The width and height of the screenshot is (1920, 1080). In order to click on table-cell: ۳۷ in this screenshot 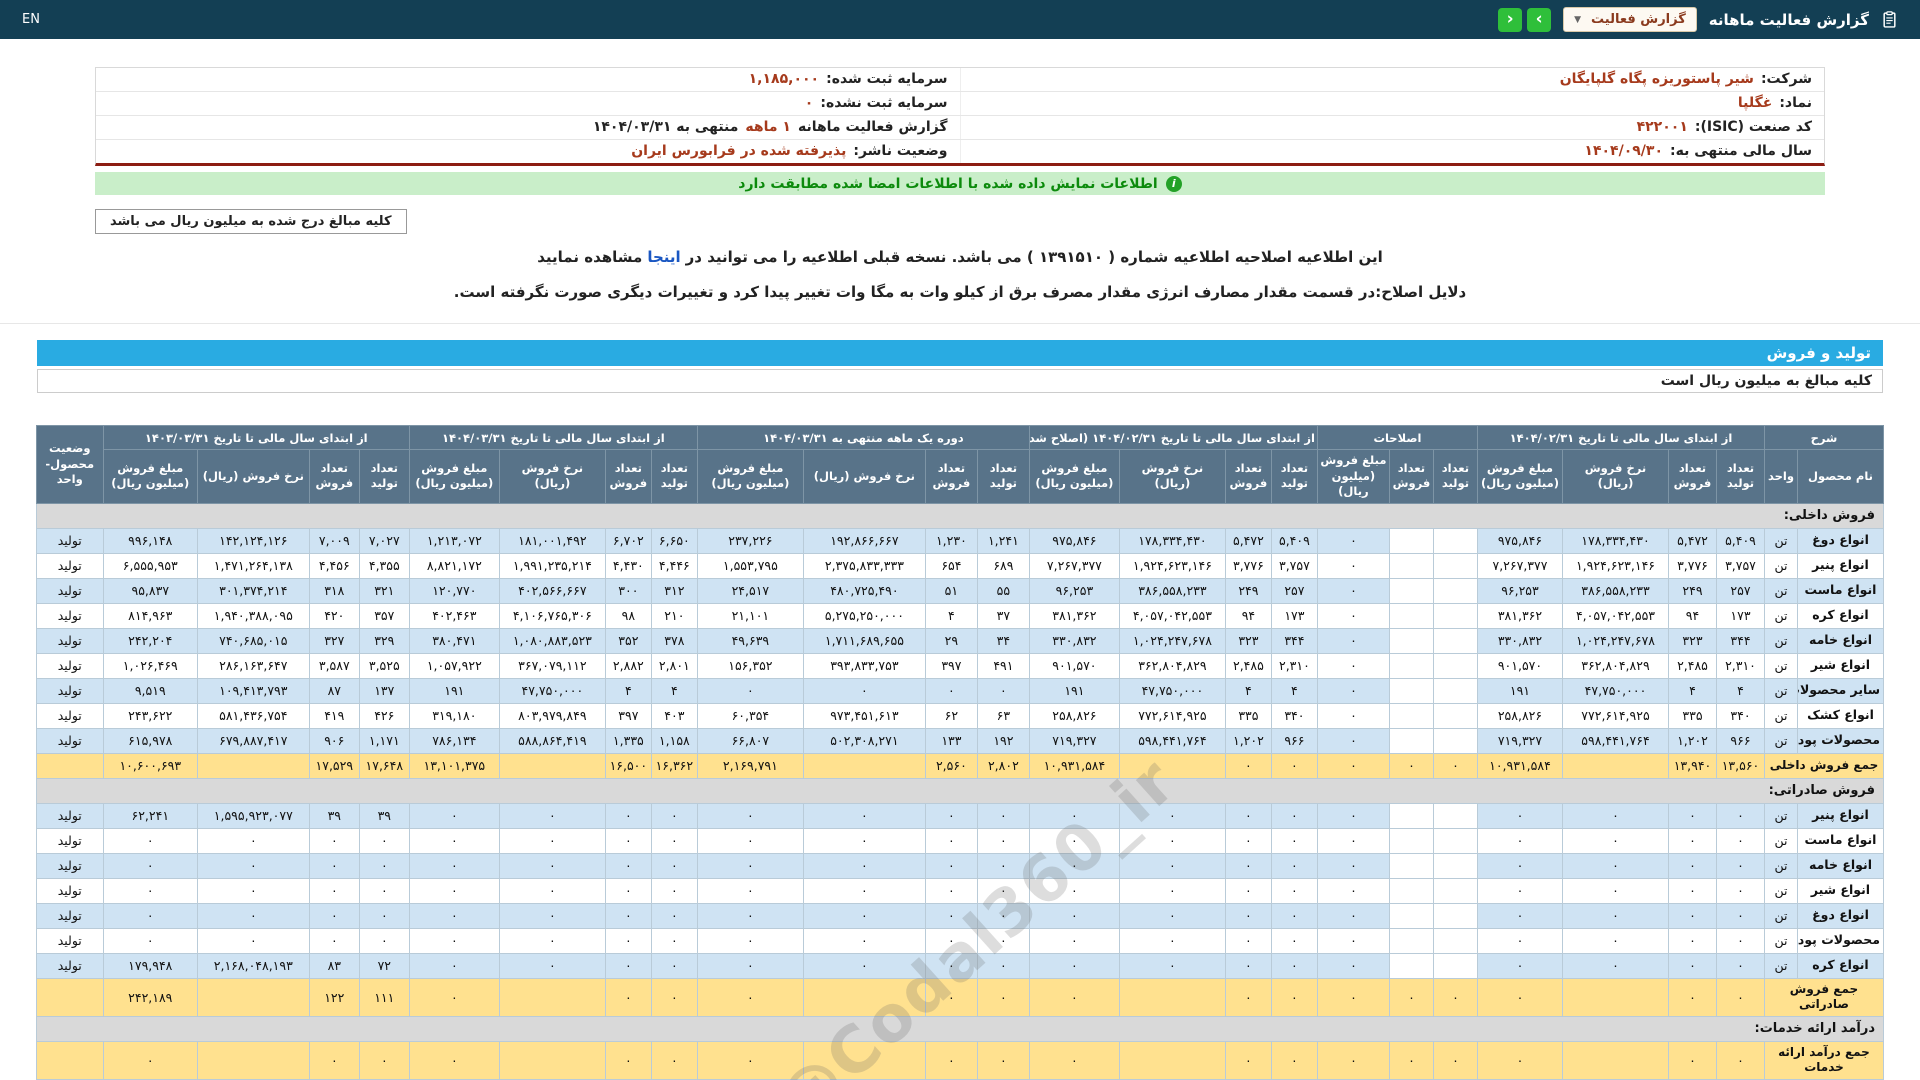, I will do `click(1003, 615)`.